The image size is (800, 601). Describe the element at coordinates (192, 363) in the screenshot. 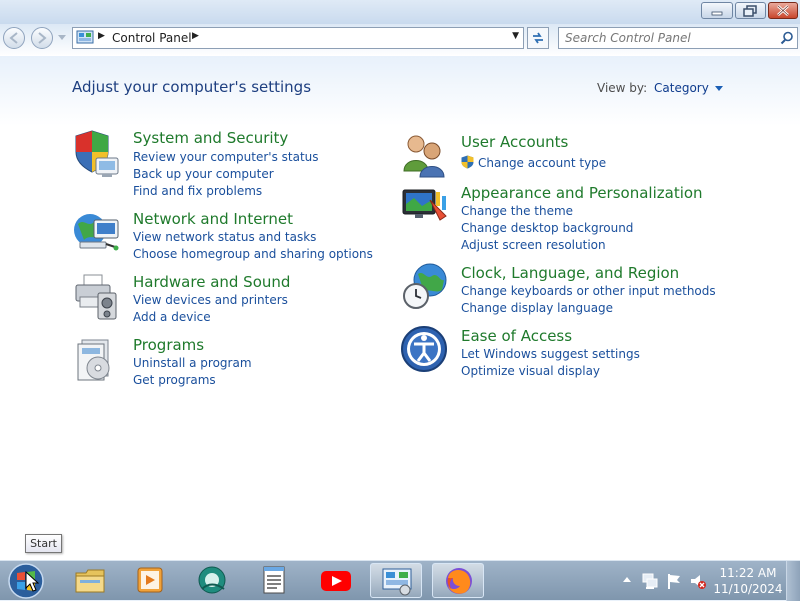

I see `link-uninstall-program: Uninstall a program` at that location.